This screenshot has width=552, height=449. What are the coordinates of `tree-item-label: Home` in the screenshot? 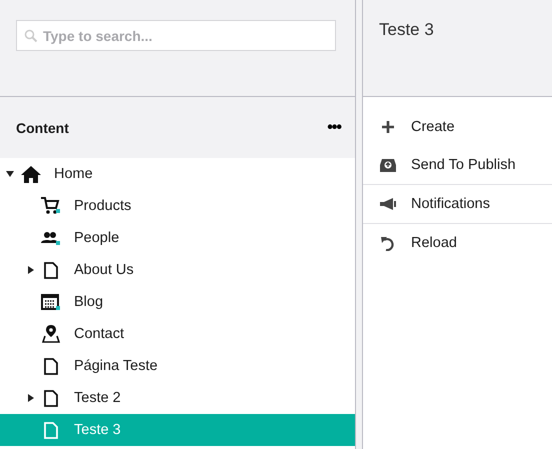 It's located at (73, 174).